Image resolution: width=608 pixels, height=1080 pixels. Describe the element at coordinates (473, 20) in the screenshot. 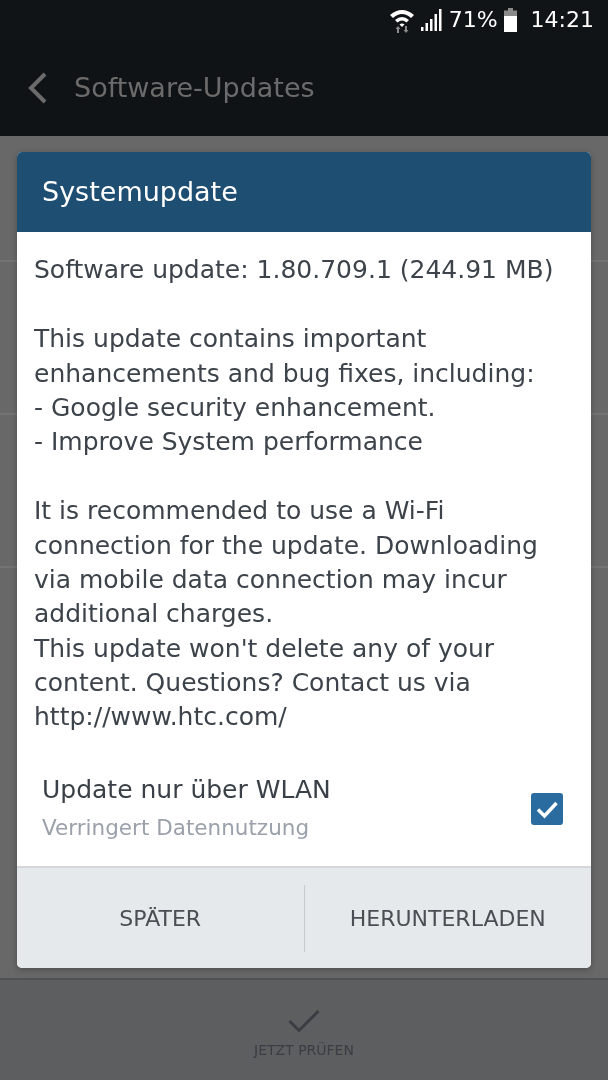

I see `battery-percentage: 71%` at that location.